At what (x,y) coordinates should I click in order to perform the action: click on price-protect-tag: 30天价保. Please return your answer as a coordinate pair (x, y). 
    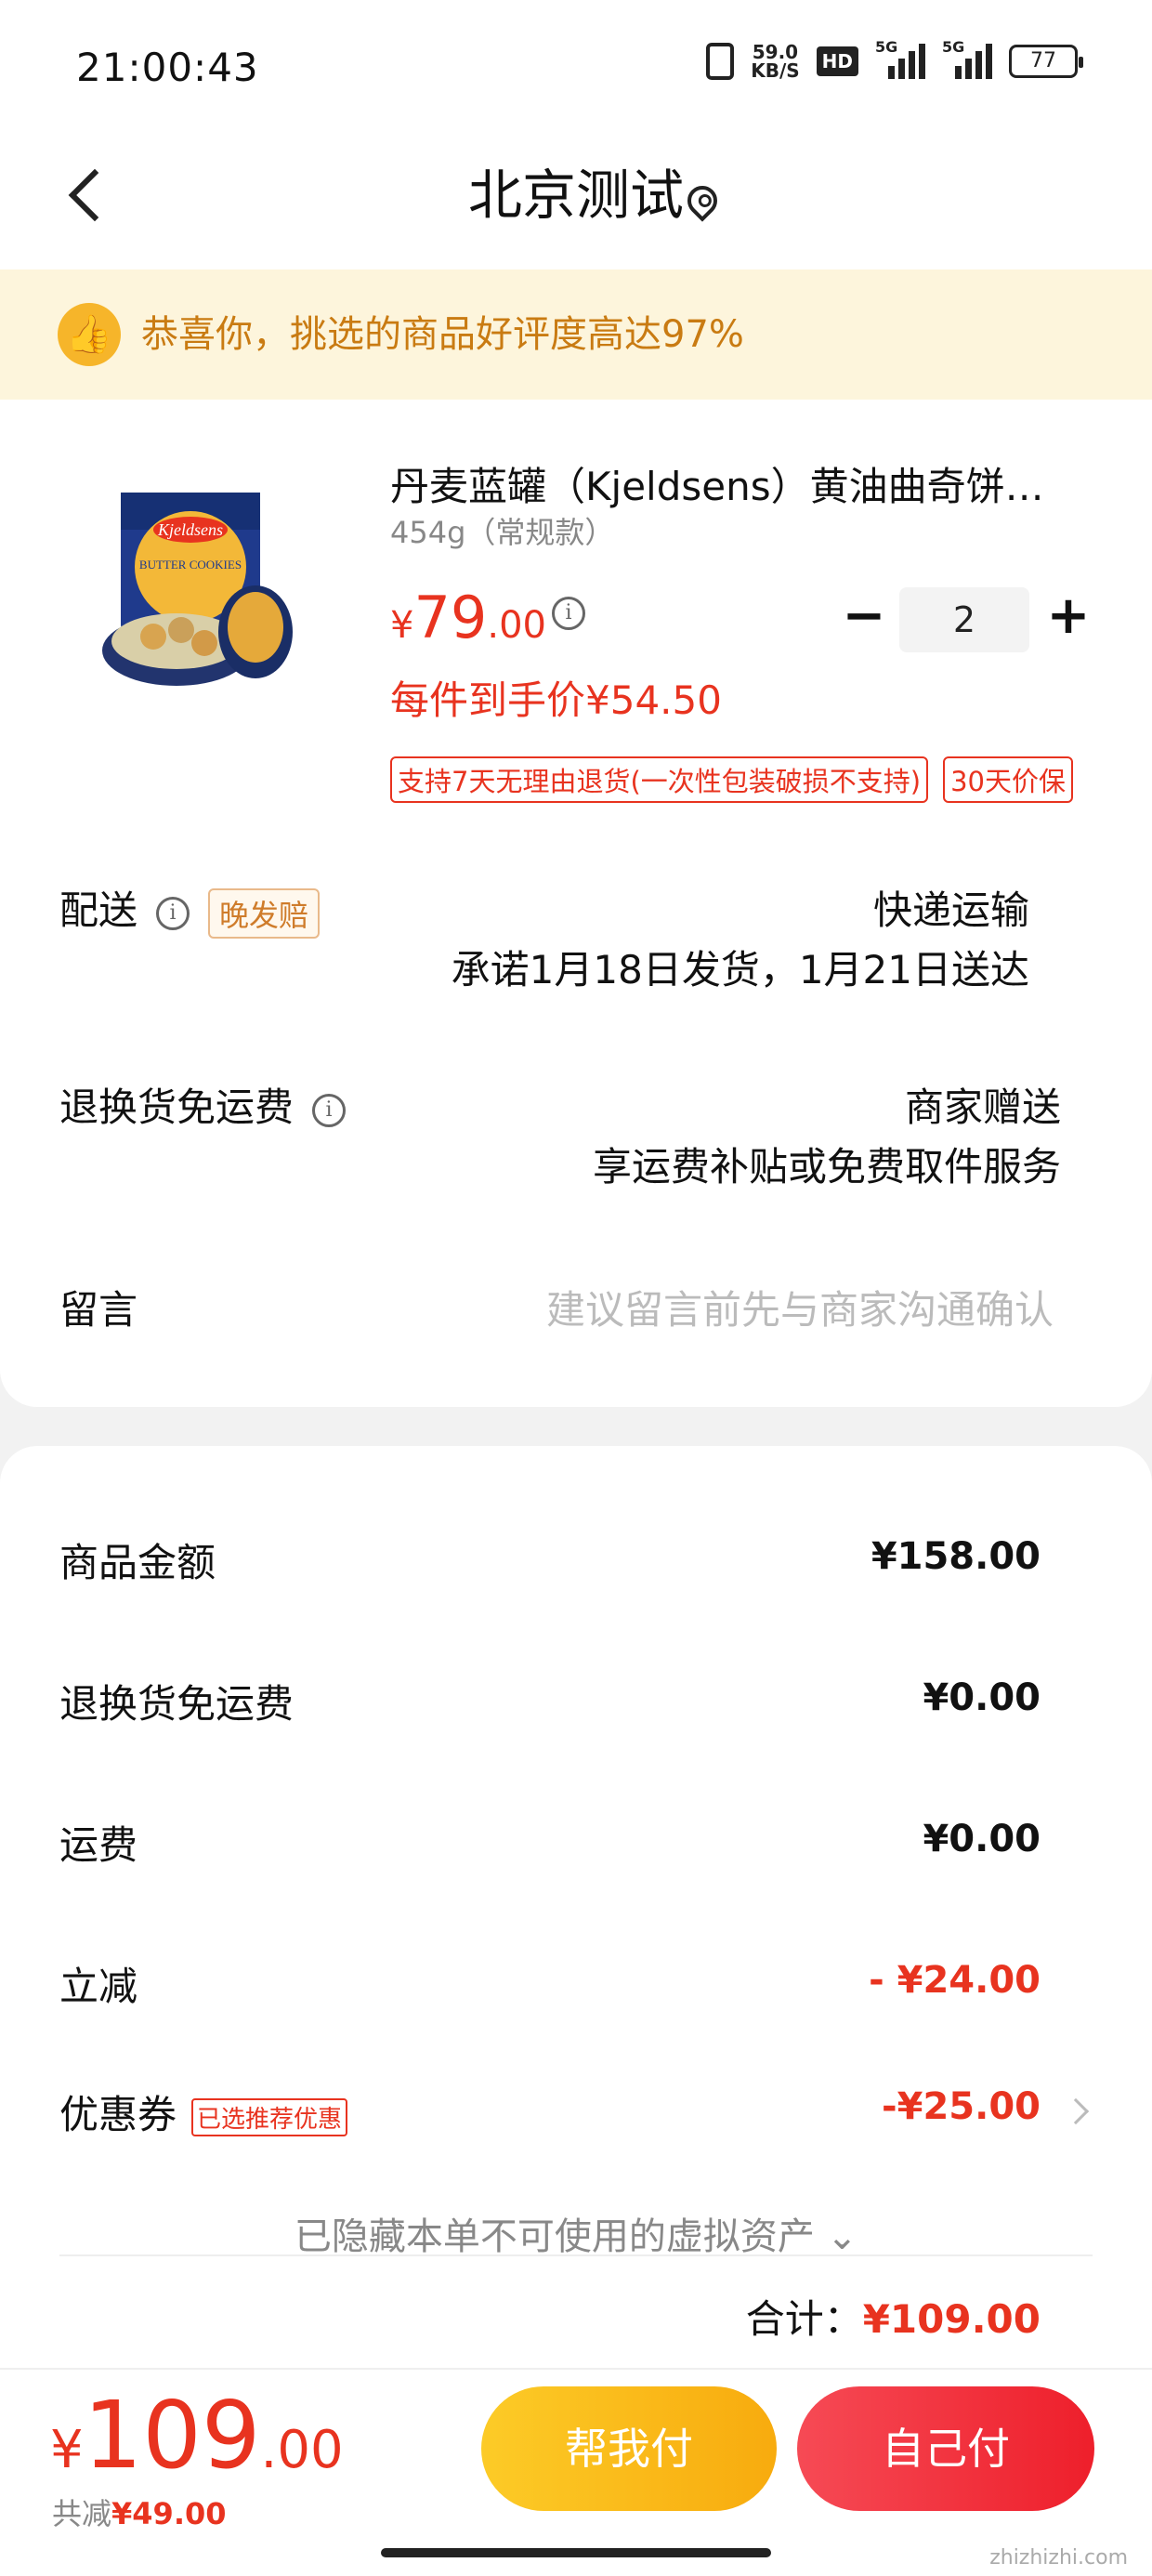
    Looking at the image, I should click on (1008, 779).